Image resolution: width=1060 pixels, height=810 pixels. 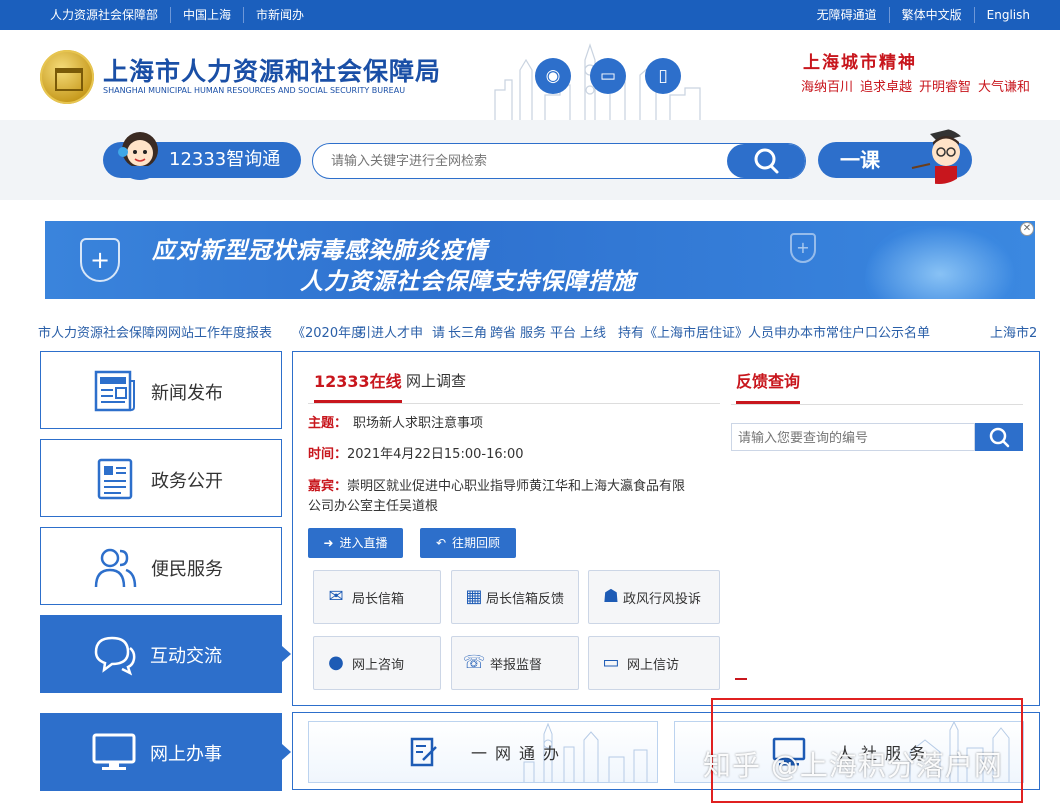 What do you see at coordinates (468, 282) in the screenshot?
I see `banner-line-2: 人力资源社会保障支持保障措施` at bounding box center [468, 282].